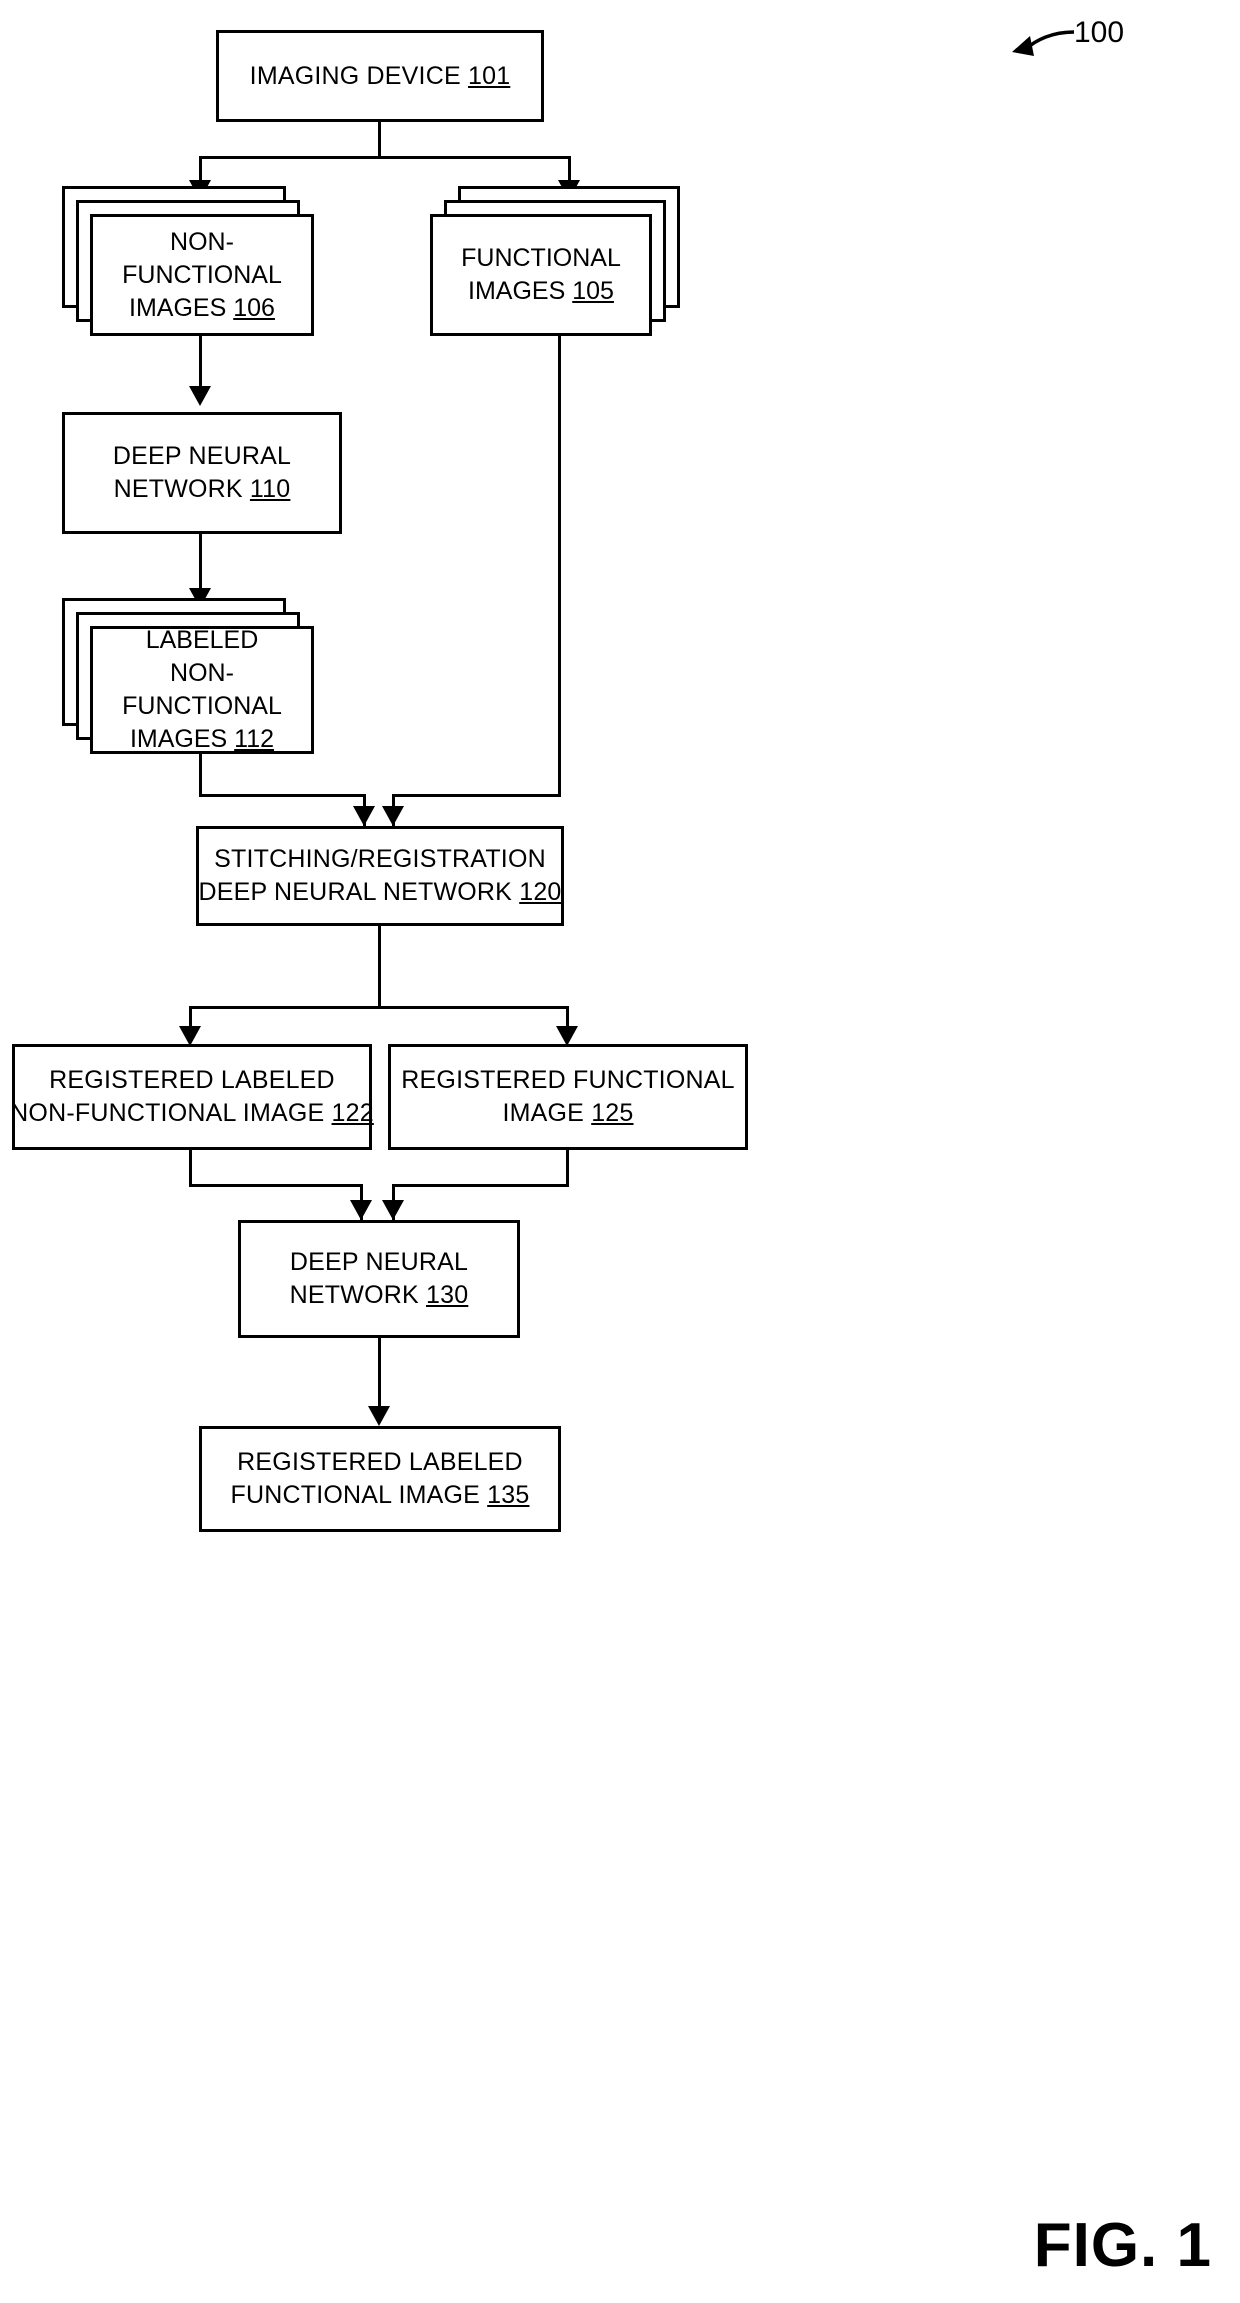 The width and height of the screenshot is (1240, 2303). I want to click on connector-112-bend, so click(282, 795).